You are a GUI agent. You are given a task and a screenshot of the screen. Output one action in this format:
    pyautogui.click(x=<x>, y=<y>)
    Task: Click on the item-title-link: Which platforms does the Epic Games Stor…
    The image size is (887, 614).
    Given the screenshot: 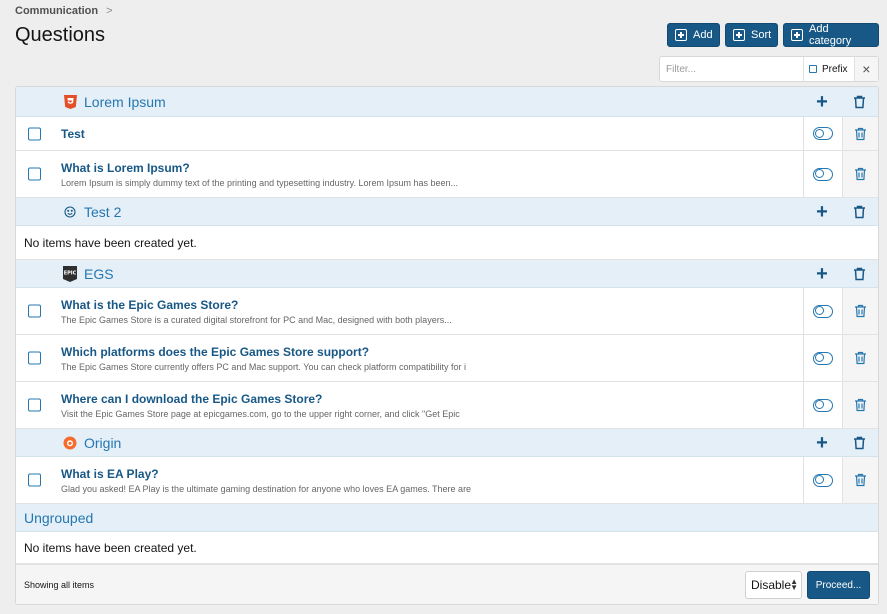 What is the action you would take?
    pyautogui.click(x=215, y=352)
    